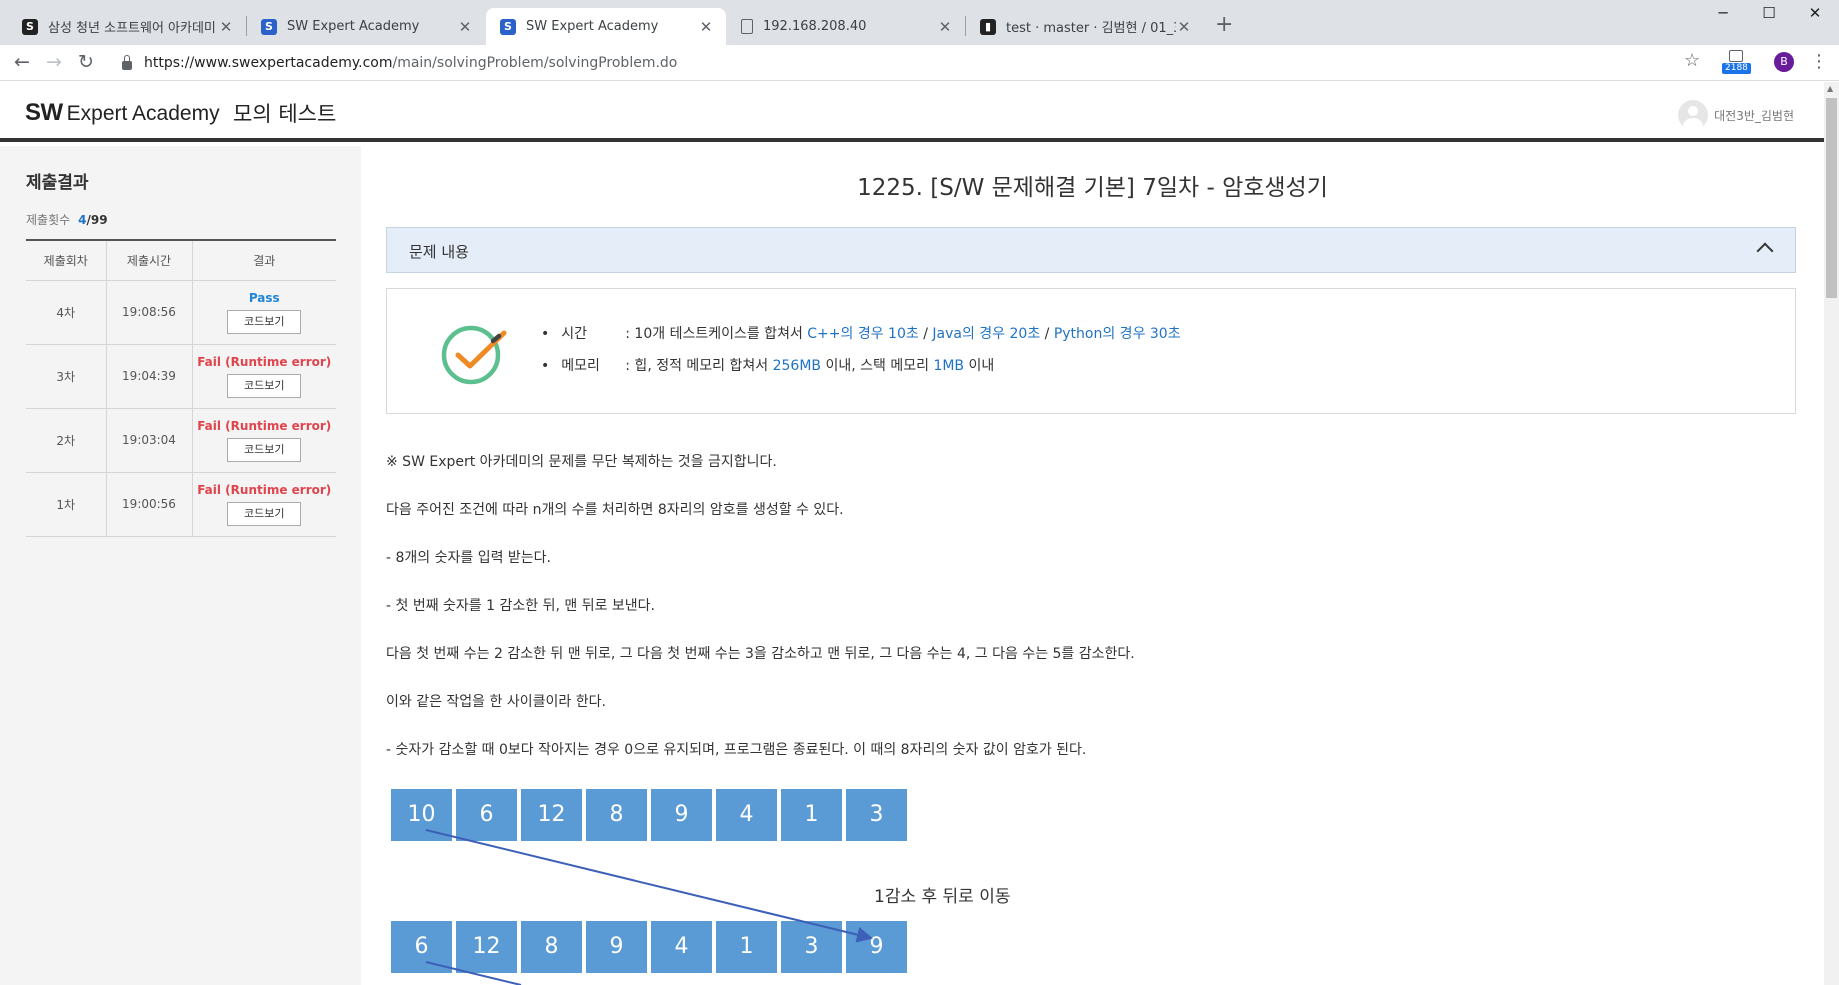 Image resolution: width=1839 pixels, height=985 pixels. What do you see at coordinates (54, 62) in the screenshot?
I see `forward-icon: →` at bounding box center [54, 62].